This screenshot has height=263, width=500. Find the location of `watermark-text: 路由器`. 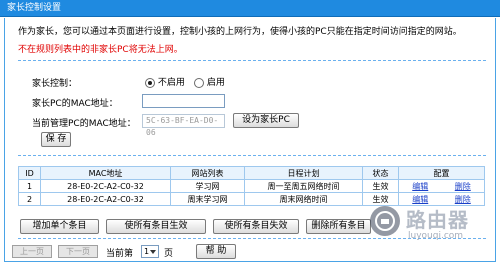

watermark-text: 路由器 is located at coordinates (437, 220).